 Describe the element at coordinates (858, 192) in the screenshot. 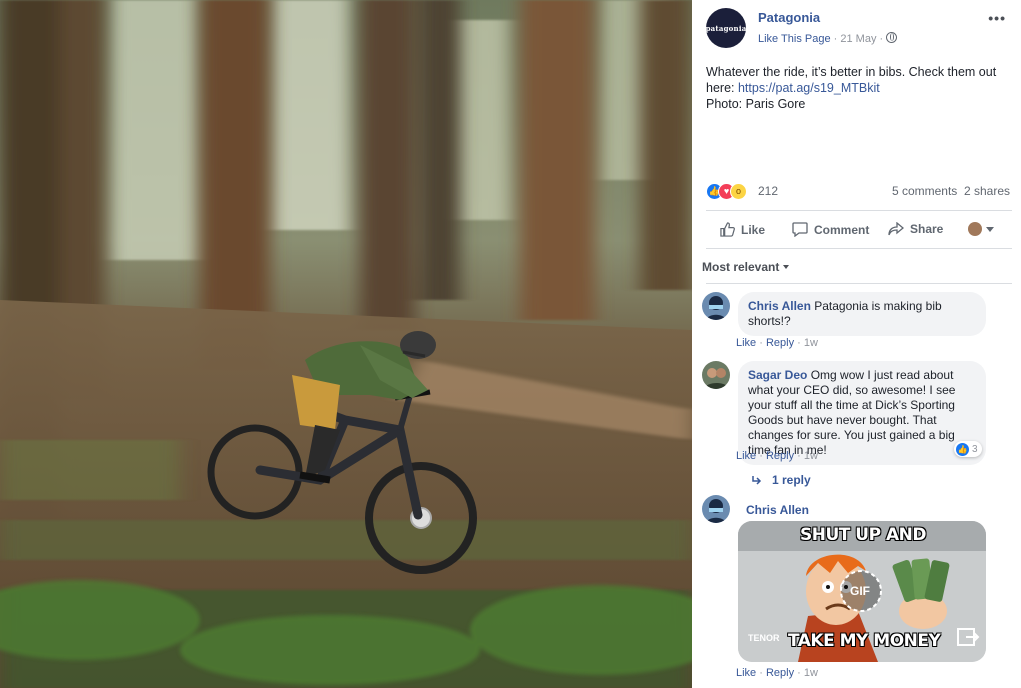

I see `reactions-bar: 👍 ♥ o 212 5 comments 2 shares` at that location.